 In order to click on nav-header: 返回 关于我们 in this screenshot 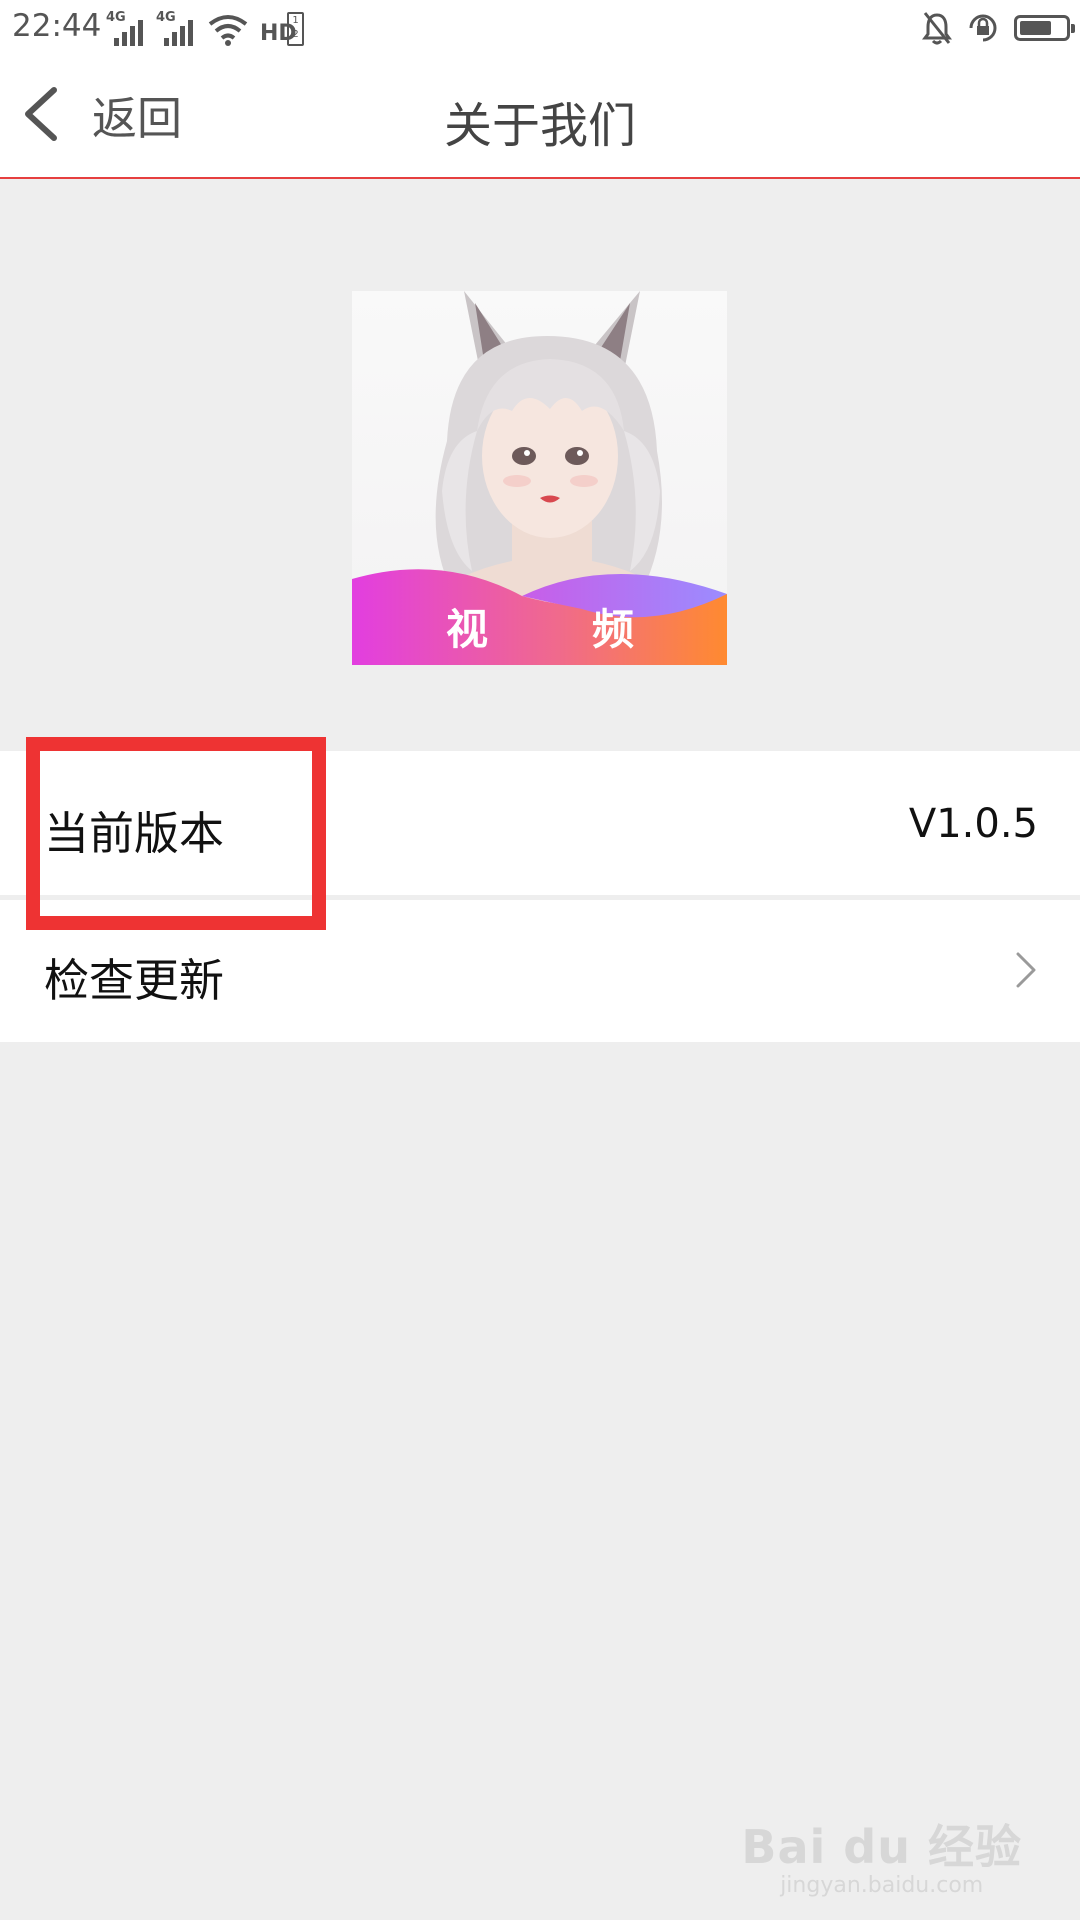, I will do `click(540, 116)`.